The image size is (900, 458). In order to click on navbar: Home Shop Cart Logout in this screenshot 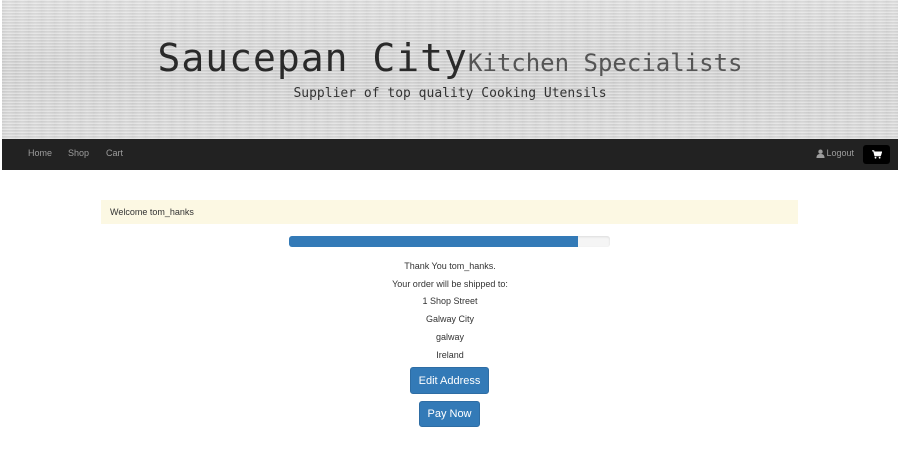, I will do `click(450, 154)`.